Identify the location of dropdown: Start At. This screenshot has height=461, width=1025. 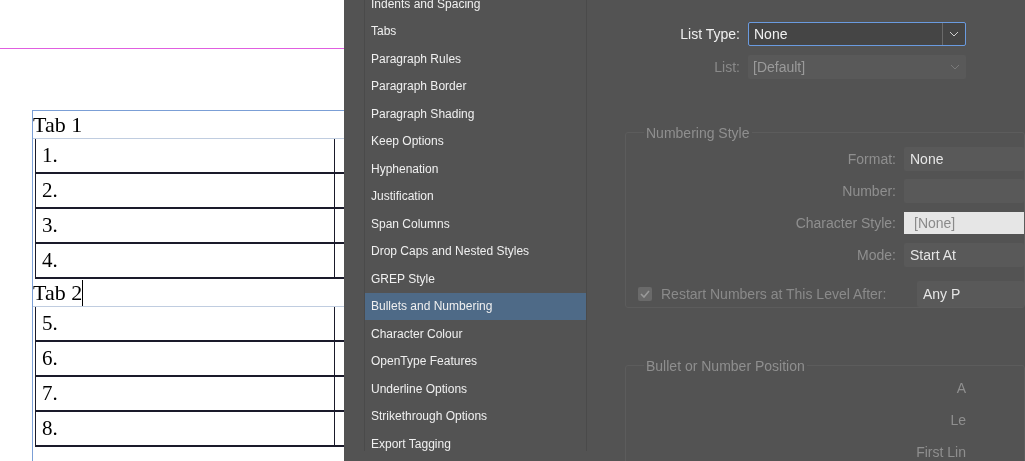
(964, 255).